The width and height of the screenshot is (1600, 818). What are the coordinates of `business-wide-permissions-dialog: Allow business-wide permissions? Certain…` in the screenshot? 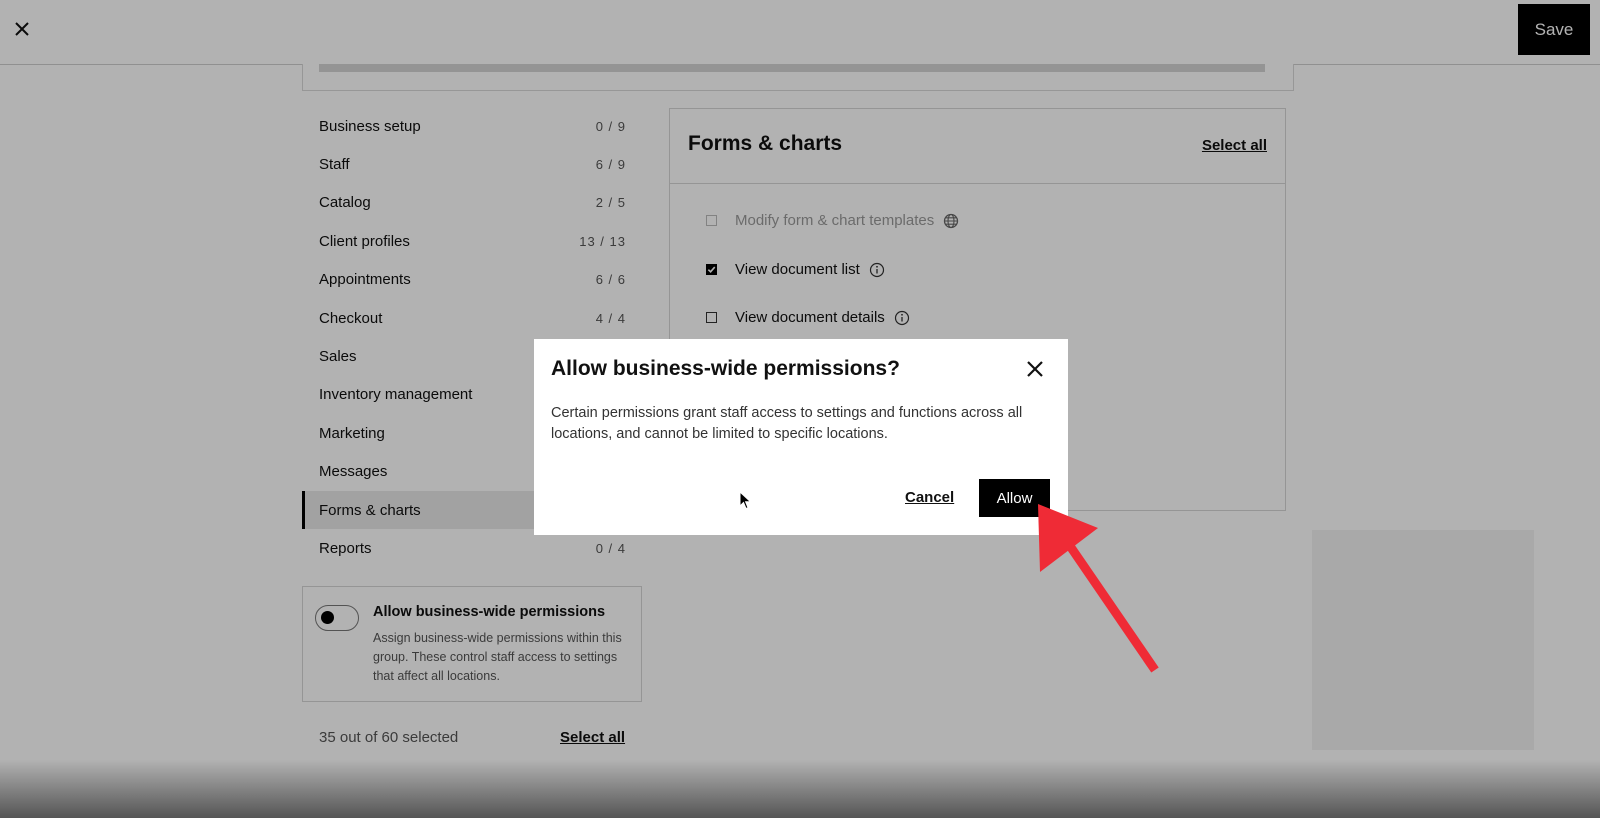 It's located at (801, 437).